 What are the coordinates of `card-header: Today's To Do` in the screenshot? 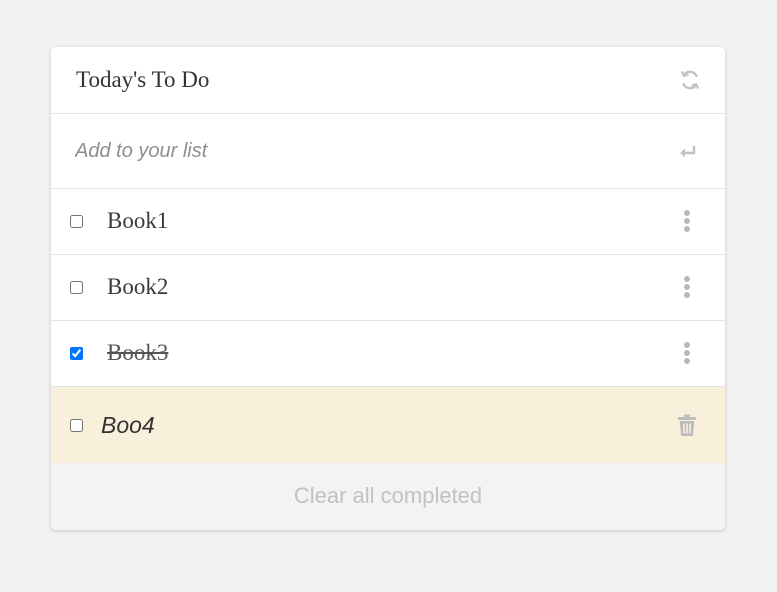 It's located at (388, 80).